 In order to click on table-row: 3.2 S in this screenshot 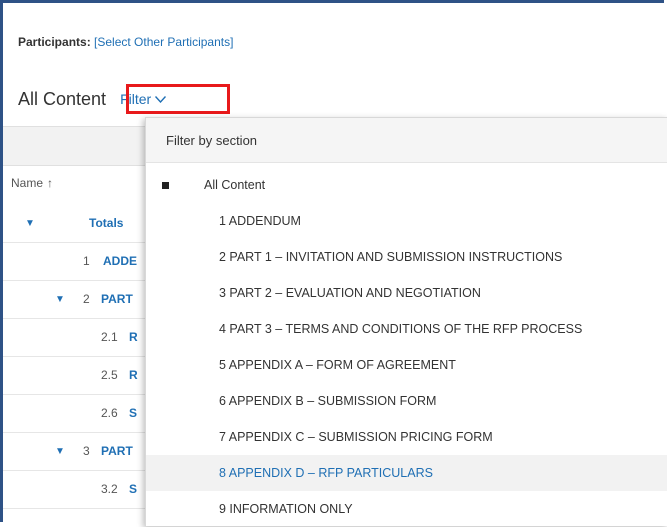, I will do `click(75, 489)`.